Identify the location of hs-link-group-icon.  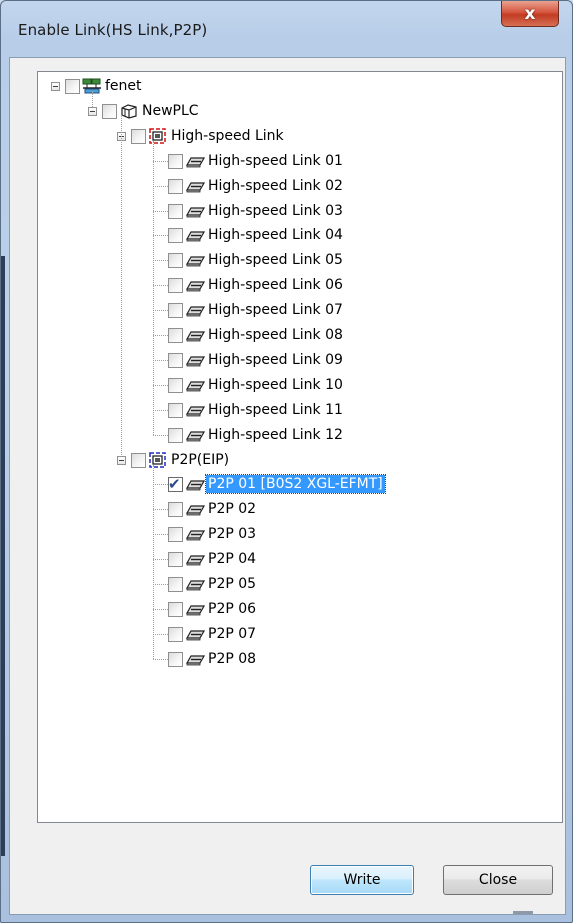
(158, 138).